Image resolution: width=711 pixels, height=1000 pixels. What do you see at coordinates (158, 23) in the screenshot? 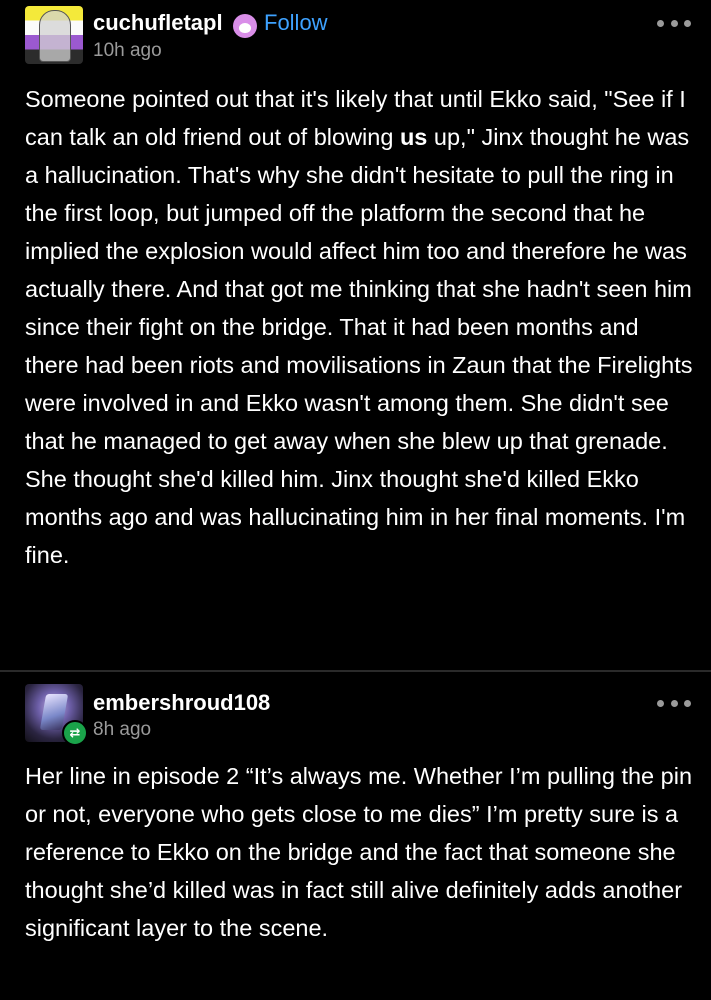
I see `username: cuchufletapl` at bounding box center [158, 23].